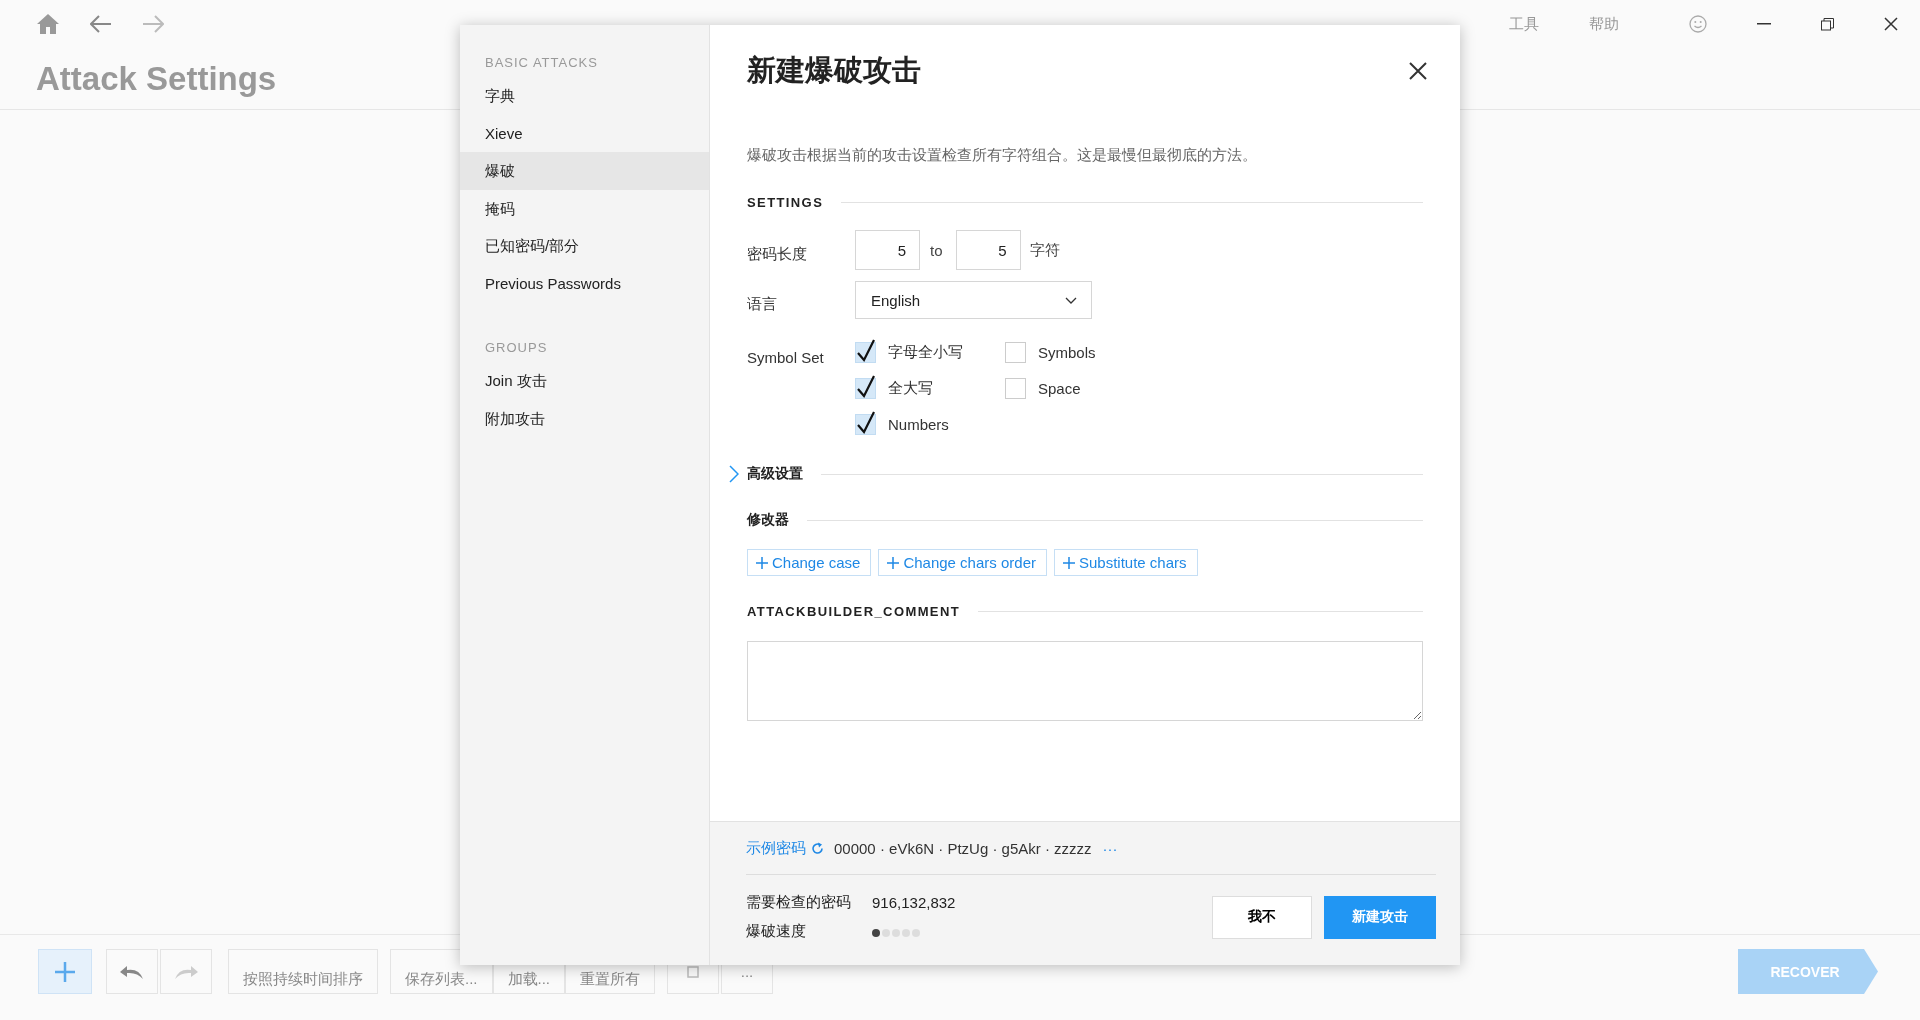 The width and height of the screenshot is (1920, 1020). Describe the element at coordinates (584, 283) in the screenshot. I see `sidebar-item: Previous Passwords` at that location.